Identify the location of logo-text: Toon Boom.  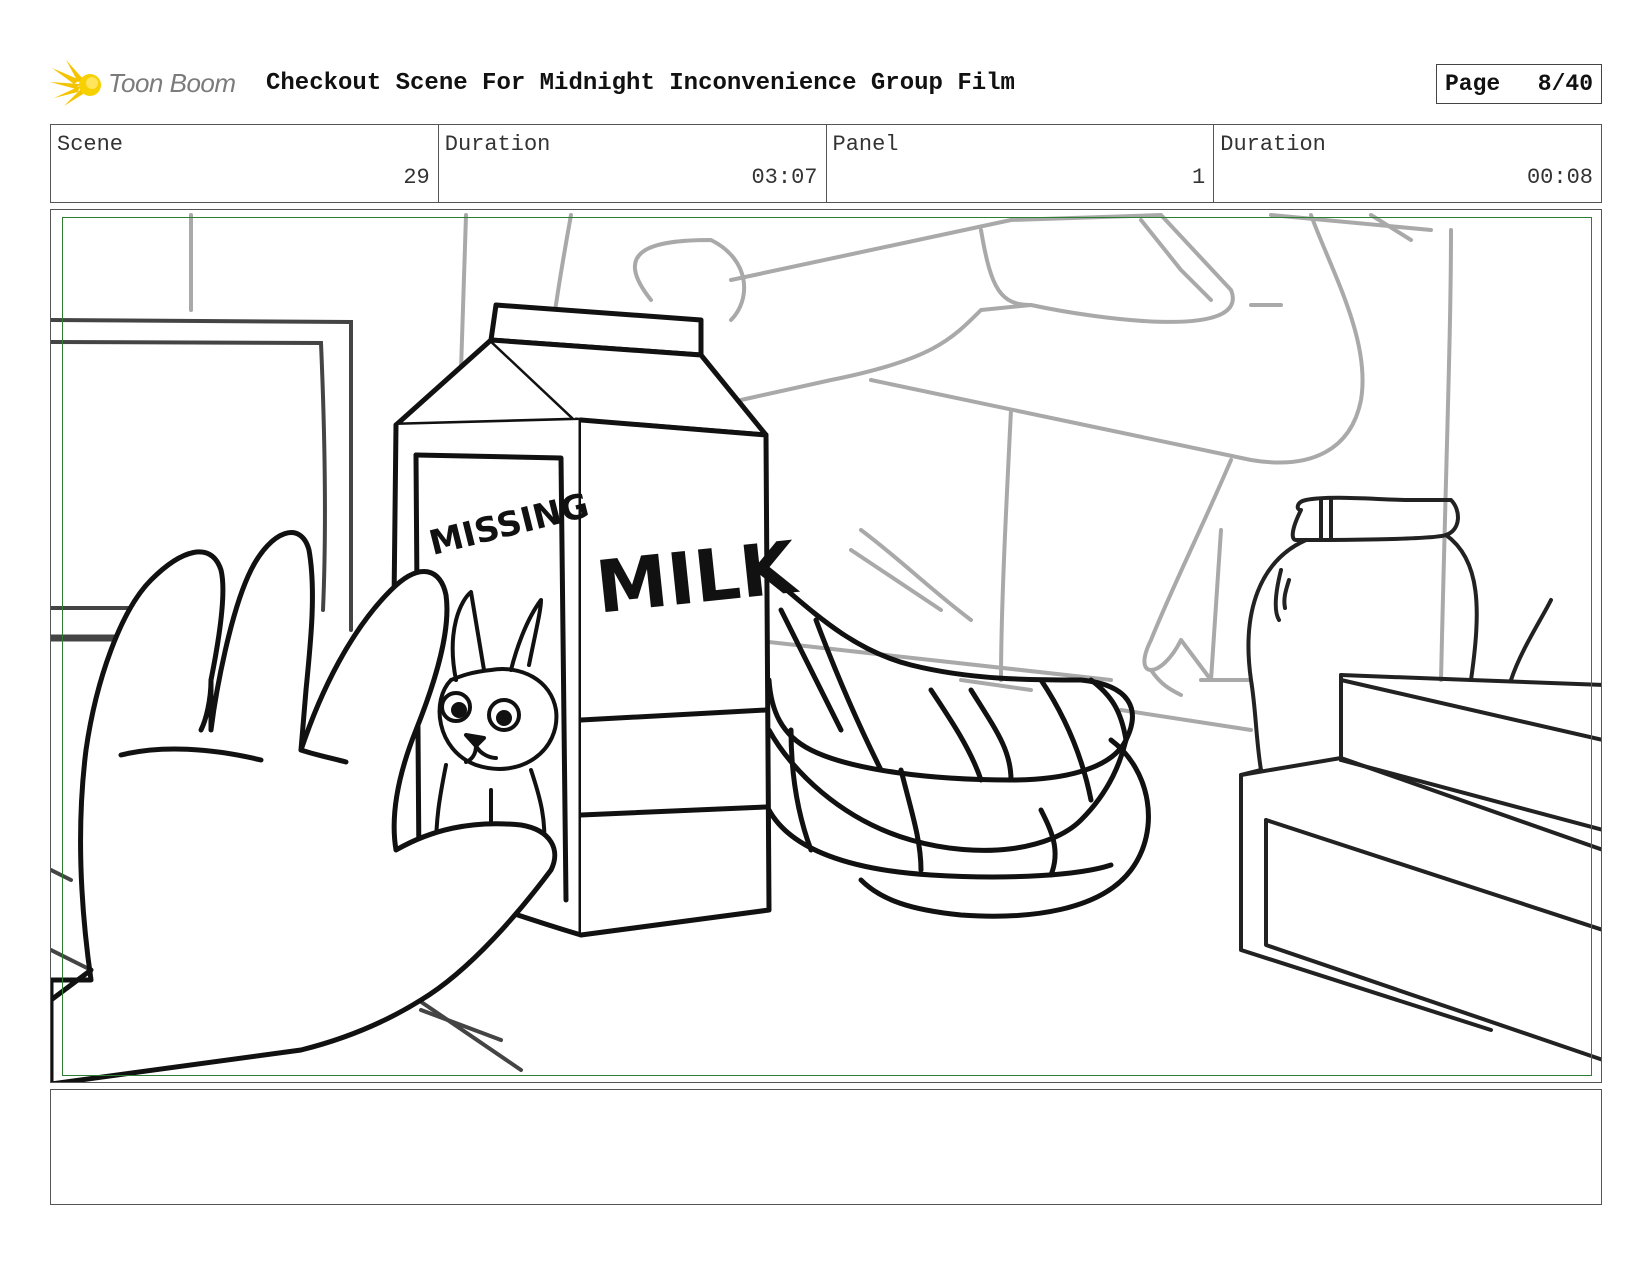
(172, 83).